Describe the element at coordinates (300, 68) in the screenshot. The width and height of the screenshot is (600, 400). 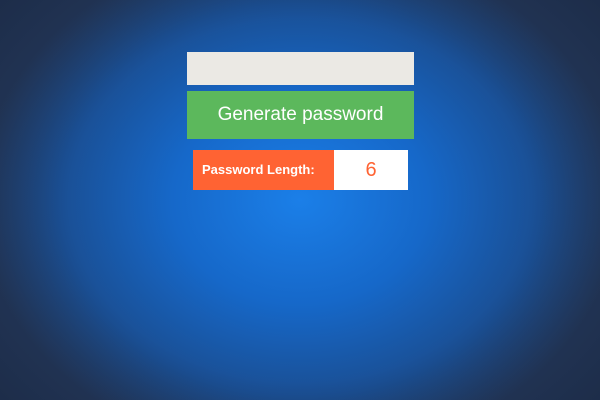
I see `password-output-field` at that location.